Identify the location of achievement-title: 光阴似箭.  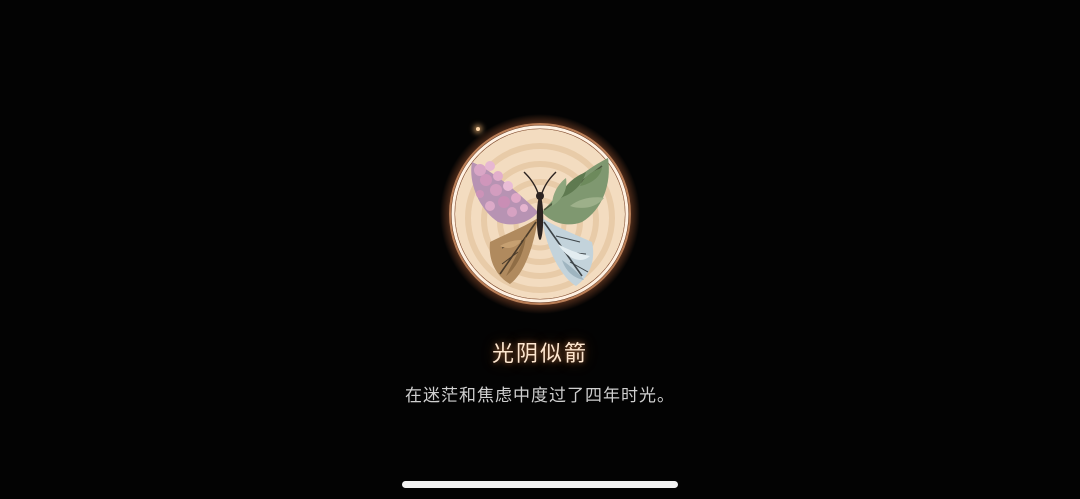
(539, 354).